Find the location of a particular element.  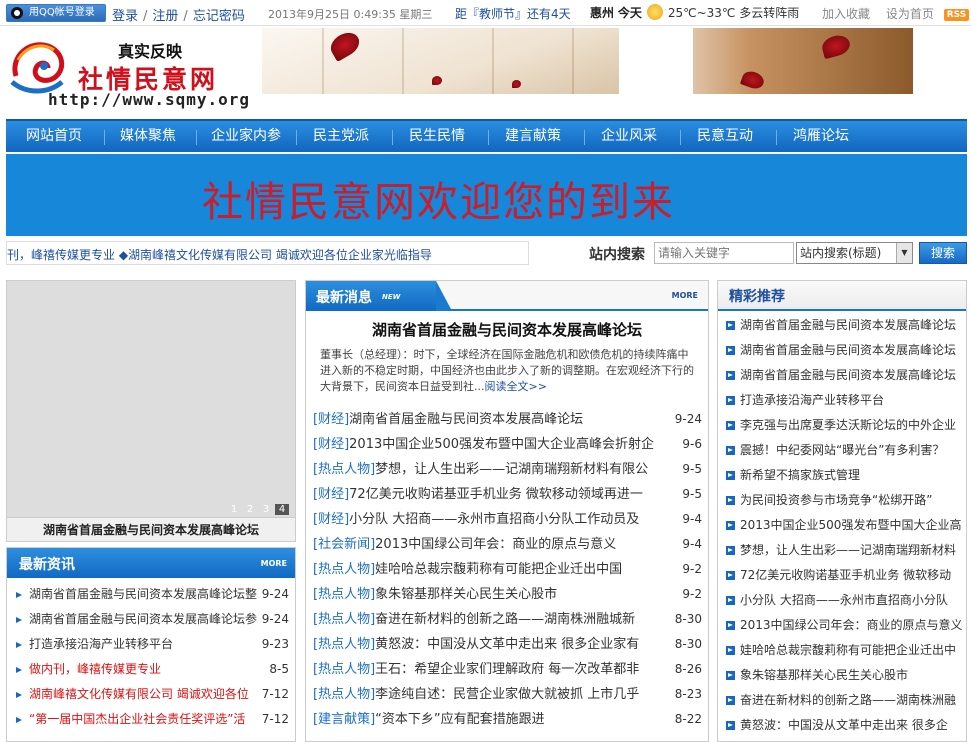

list-item: 小分队 大招商——永州市直招商小分队 is located at coordinates (842, 600).